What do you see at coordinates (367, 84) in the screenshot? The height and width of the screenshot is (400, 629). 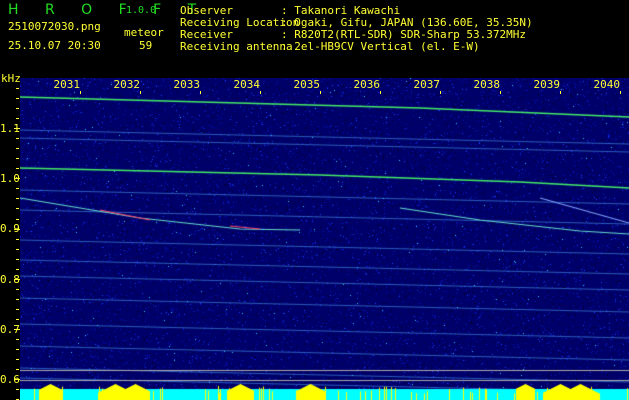 I see `x-tick-label: 2036` at bounding box center [367, 84].